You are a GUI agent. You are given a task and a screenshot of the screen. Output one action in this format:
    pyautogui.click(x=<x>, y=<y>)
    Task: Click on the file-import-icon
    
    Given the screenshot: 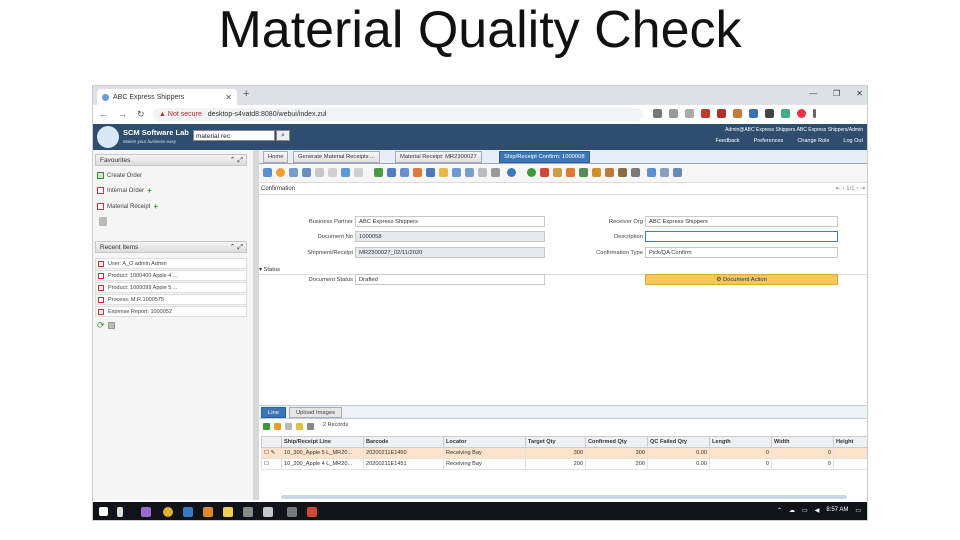 What is the action you would take?
    pyautogui.click(x=622, y=172)
    